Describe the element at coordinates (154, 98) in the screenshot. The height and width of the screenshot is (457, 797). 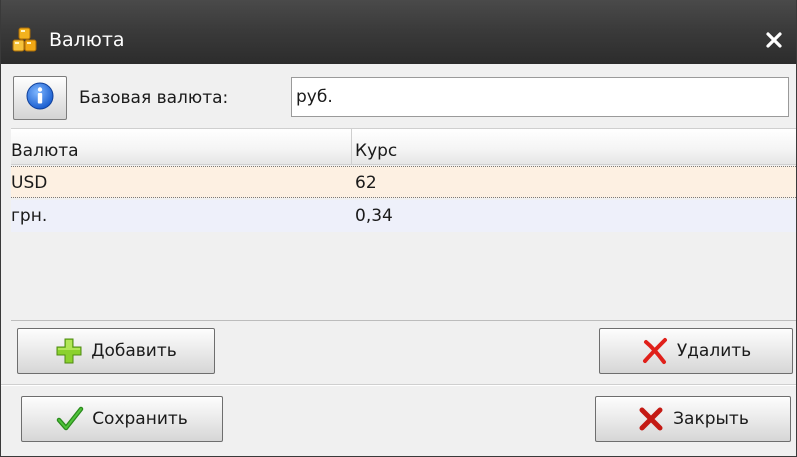
I see `base-currency-label: Базовая валюта:` at that location.